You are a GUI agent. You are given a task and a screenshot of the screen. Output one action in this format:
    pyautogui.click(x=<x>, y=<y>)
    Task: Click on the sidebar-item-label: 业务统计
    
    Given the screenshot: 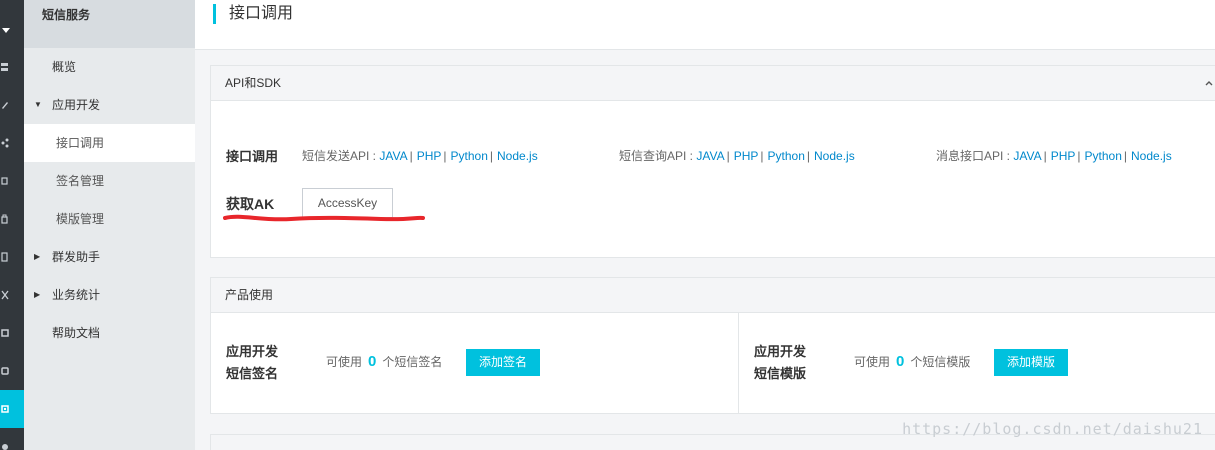 What is the action you would take?
    pyautogui.click(x=76, y=295)
    